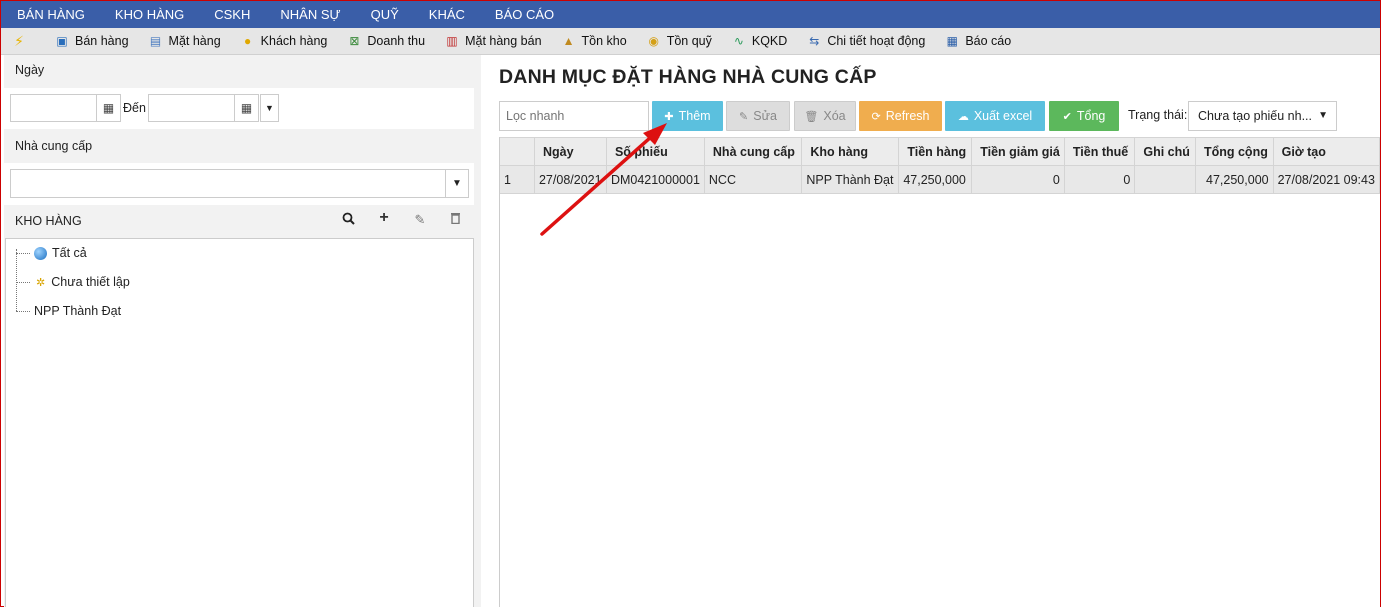 This screenshot has width=1381, height=607. I want to click on nav-quy: Quỹ, so click(385, 14).